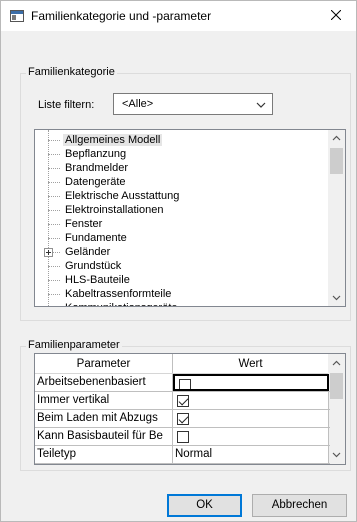 The image size is (357, 522). I want to click on window-title: Familienkategorie und -parameter, so click(121, 16).